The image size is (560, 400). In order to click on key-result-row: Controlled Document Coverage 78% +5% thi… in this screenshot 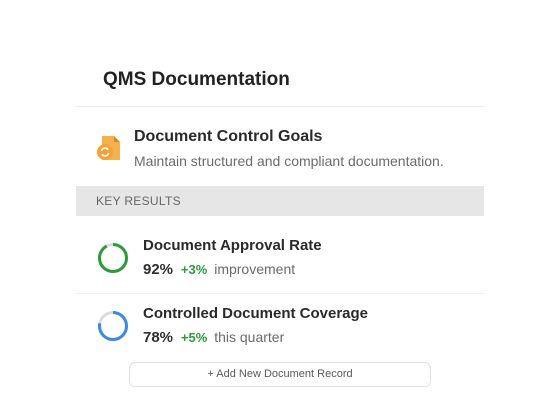, I will do `click(280, 328)`.